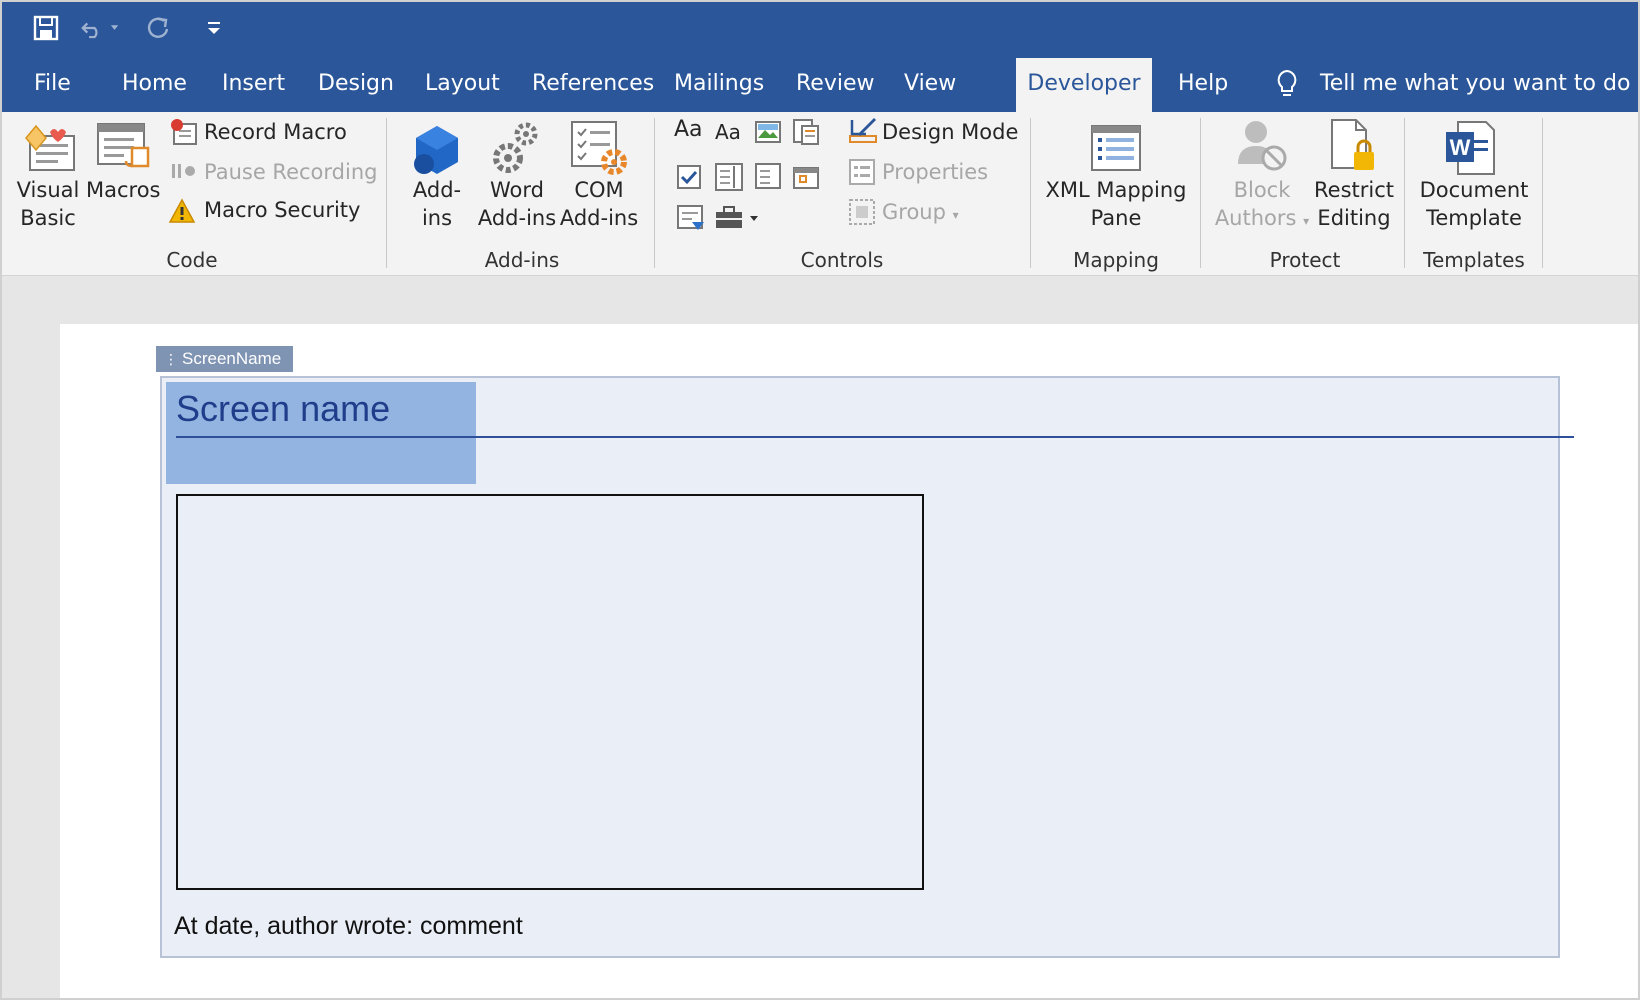  I want to click on save-icon, so click(46, 28).